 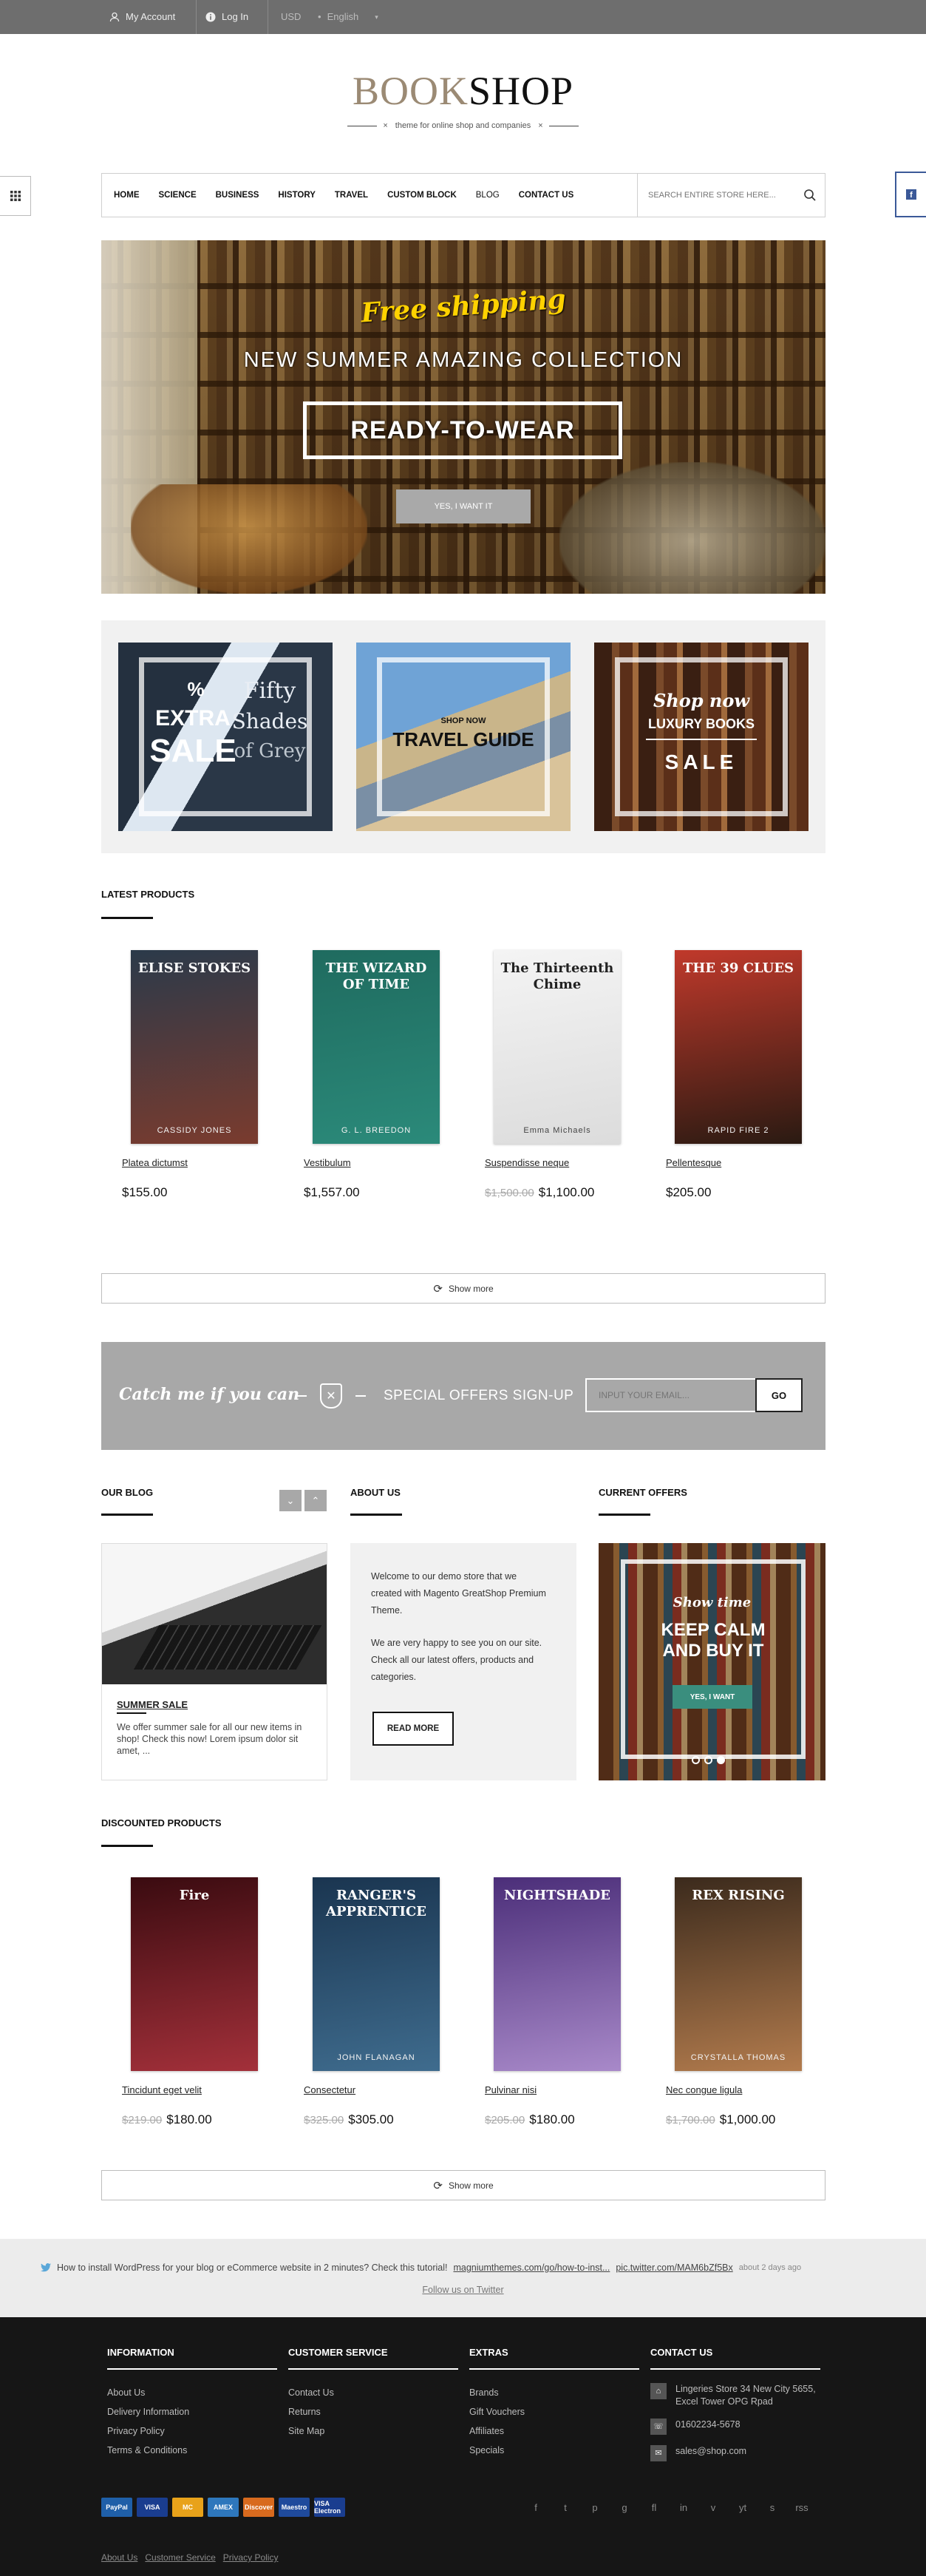 What do you see at coordinates (226, 17) in the screenshot?
I see `login-link: Log In` at bounding box center [226, 17].